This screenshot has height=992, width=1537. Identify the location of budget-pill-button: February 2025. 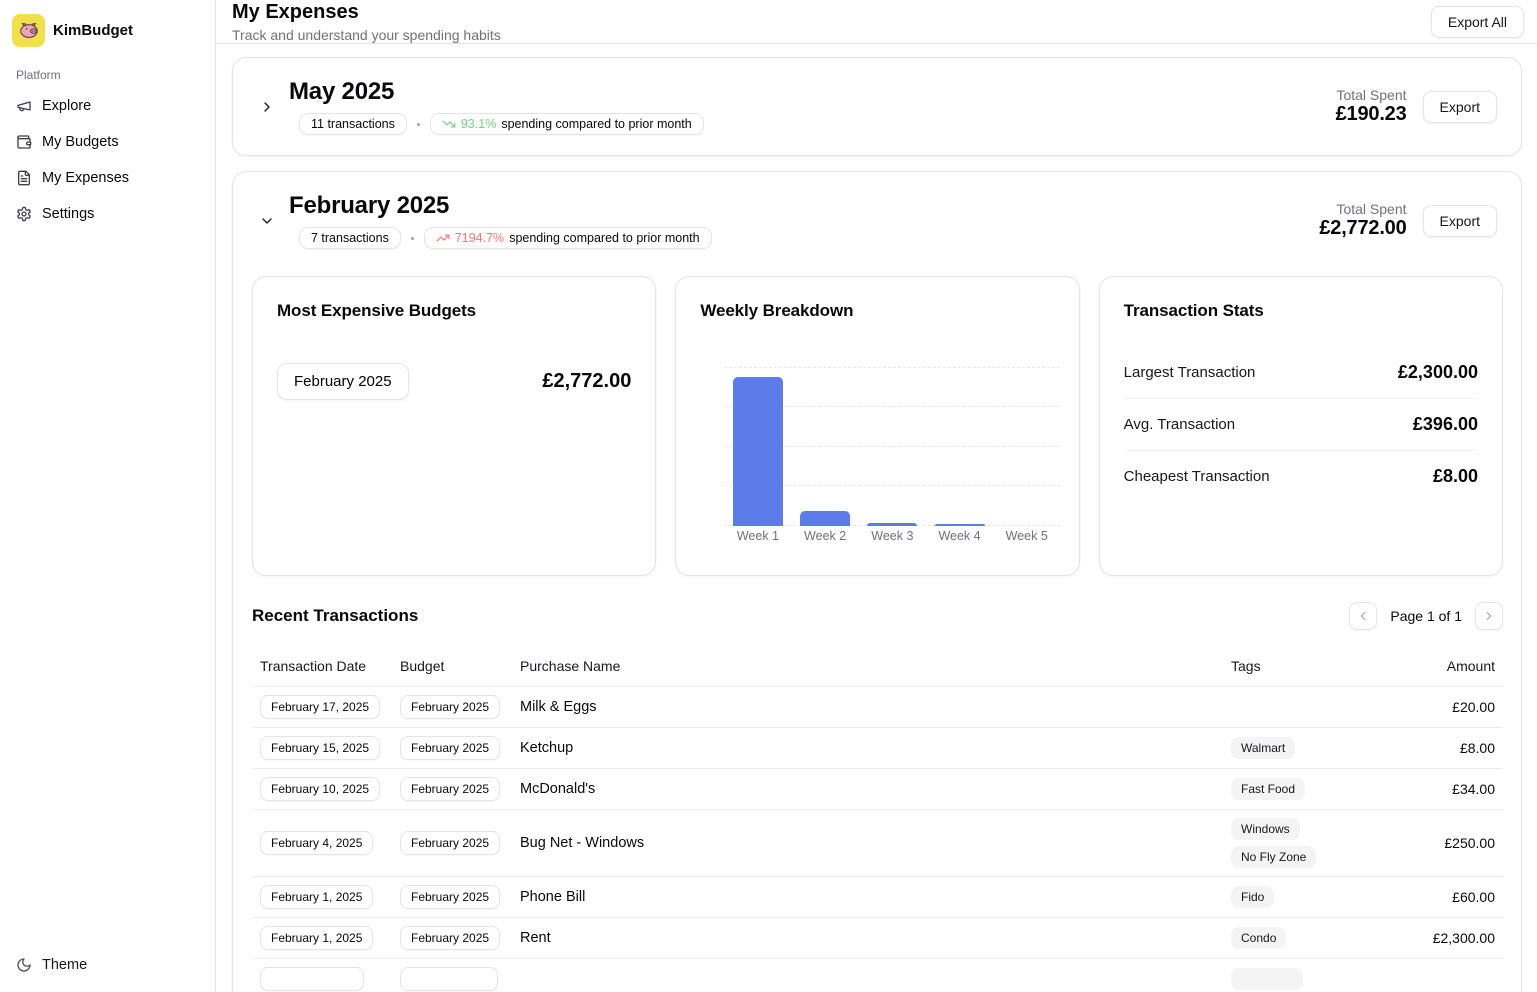
(343, 381).